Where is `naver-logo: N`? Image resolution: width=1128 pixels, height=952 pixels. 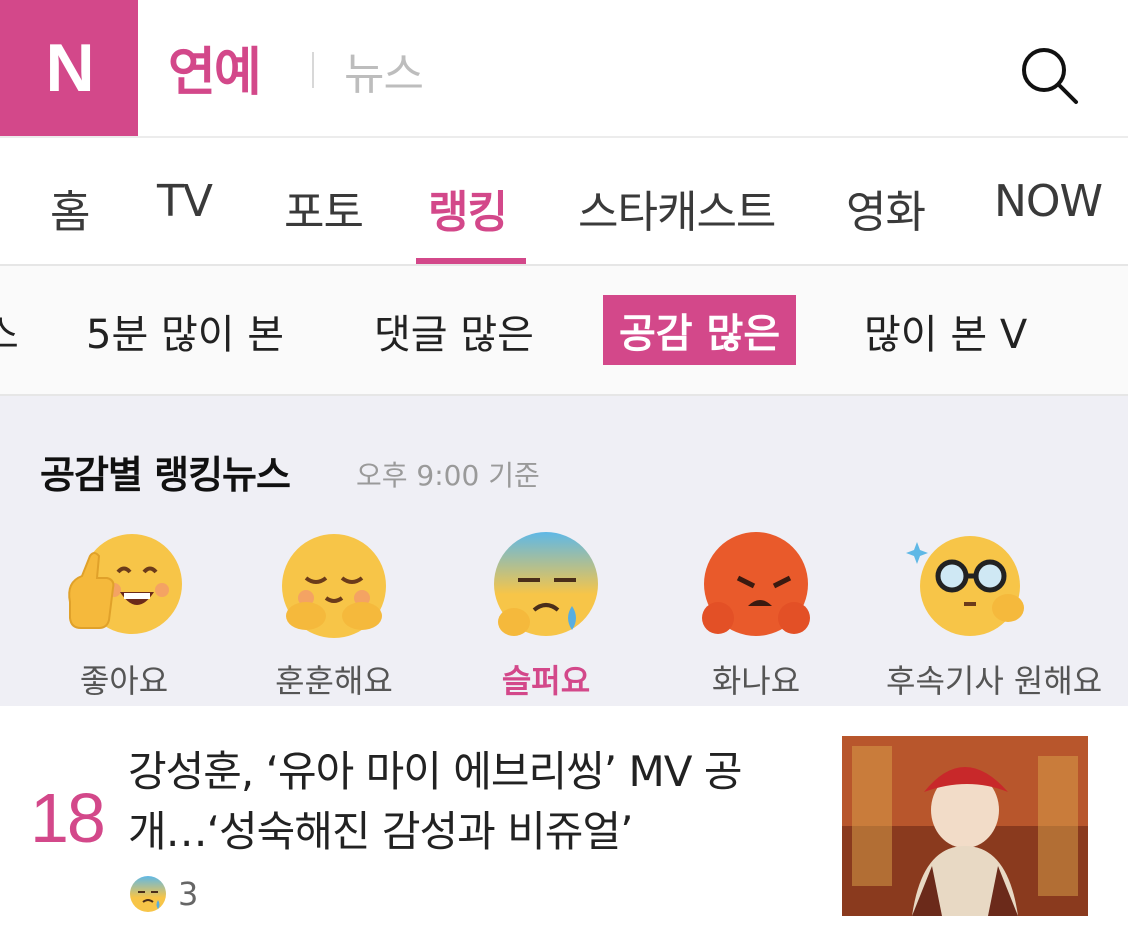
naver-logo: N is located at coordinates (69, 68).